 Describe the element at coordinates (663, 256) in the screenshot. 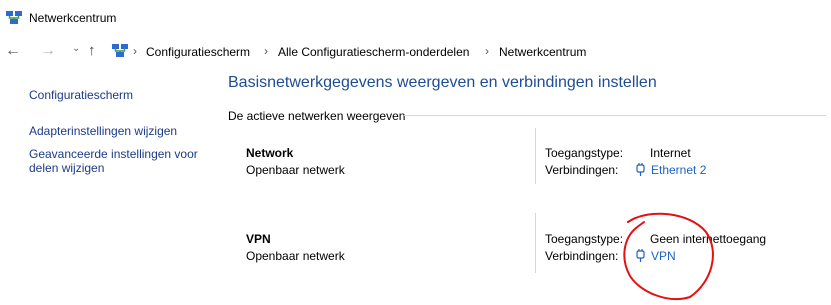

I see `connection-link-vpn: VPN` at that location.